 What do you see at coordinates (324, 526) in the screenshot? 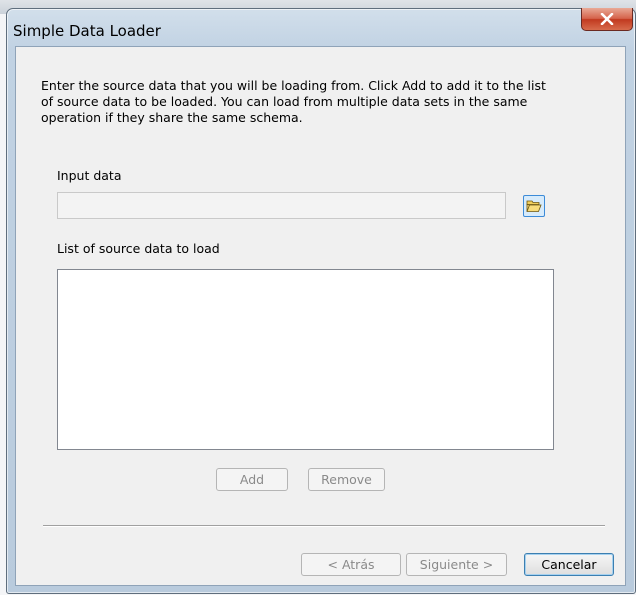
I see `divider` at bounding box center [324, 526].